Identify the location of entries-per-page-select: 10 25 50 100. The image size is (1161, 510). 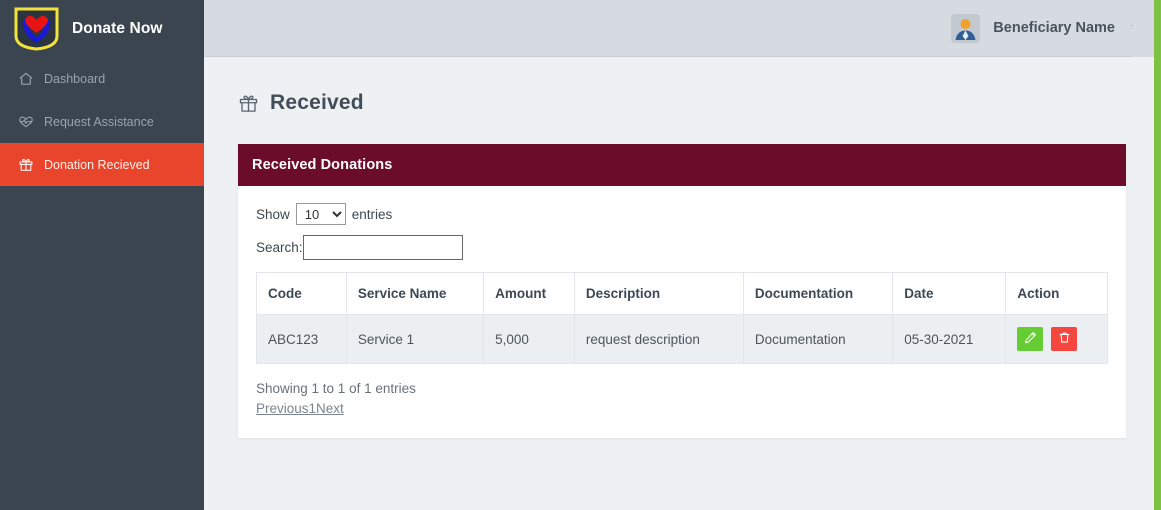
(320, 214).